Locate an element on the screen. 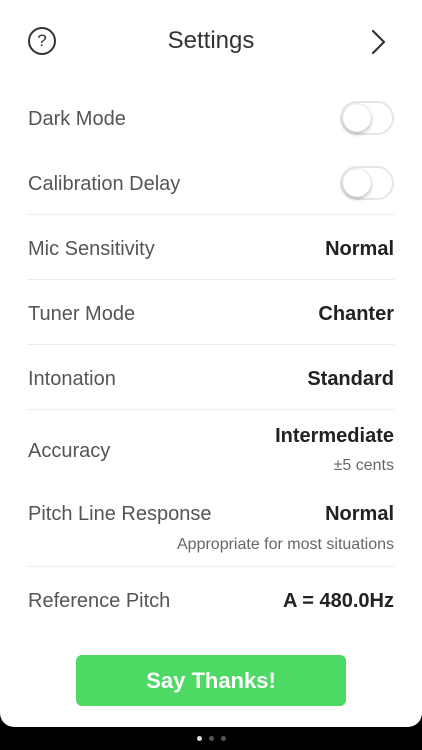  setting-label: Intonation is located at coordinates (72, 379).